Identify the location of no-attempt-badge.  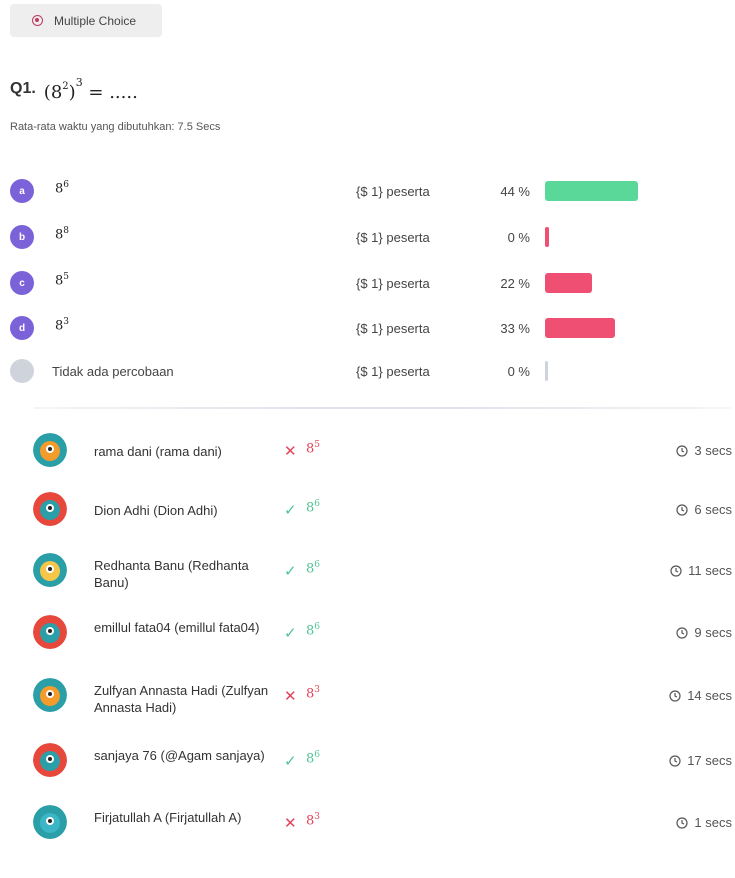
(22, 371).